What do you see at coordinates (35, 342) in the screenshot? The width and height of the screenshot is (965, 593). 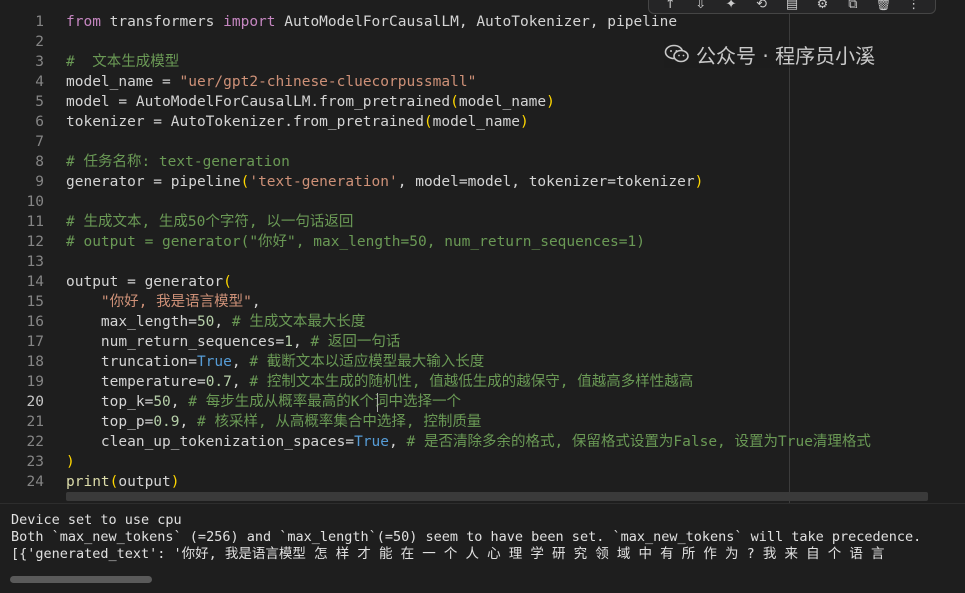 I see `line-number: 17` at bounding box center [35, 342].